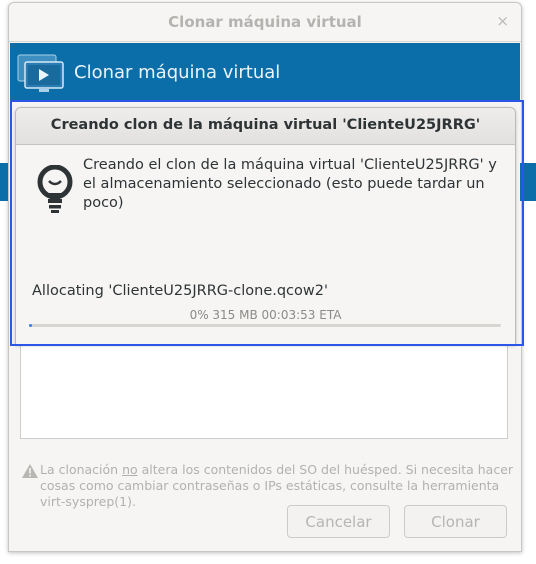  I want to click on clone-dialog-titlebar: Clonar máquina virtual ×, so click(265, 22).